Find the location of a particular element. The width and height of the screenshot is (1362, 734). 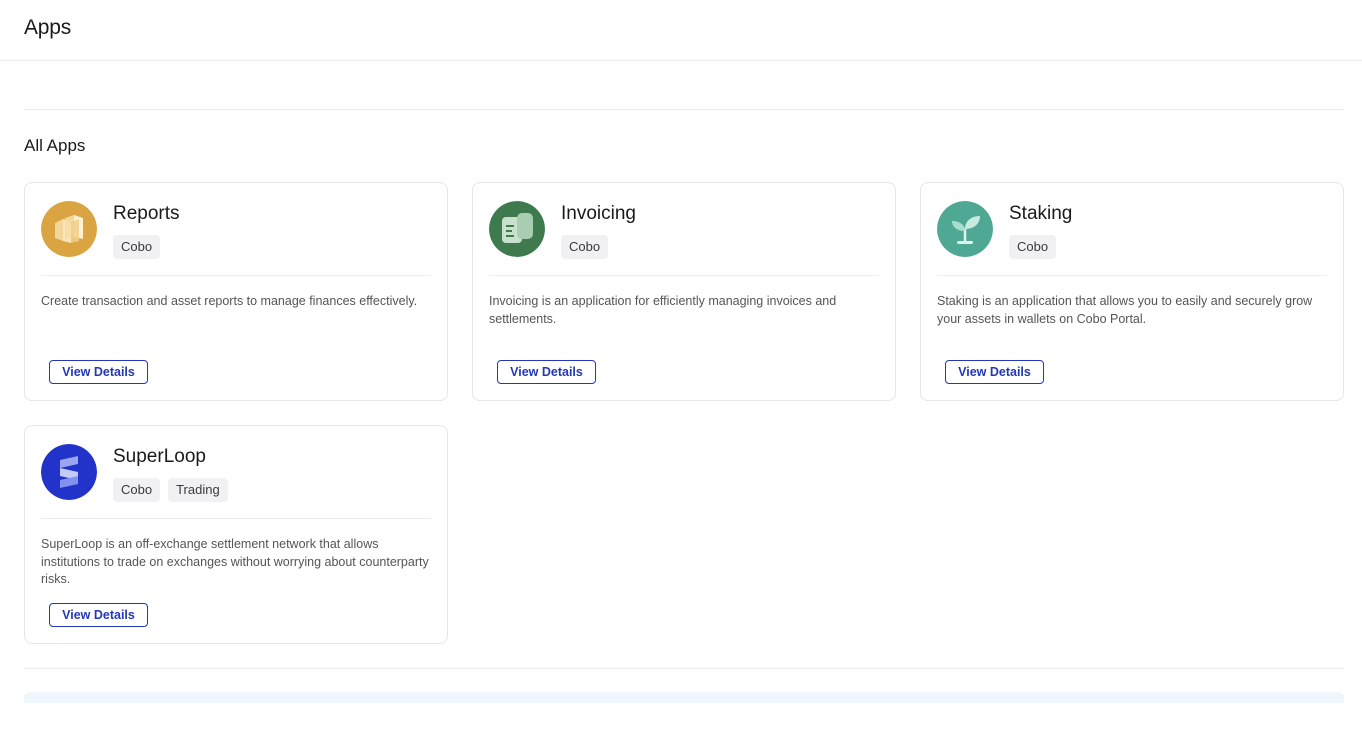

superloop-logo-icon is located at coordinates (69, 472).